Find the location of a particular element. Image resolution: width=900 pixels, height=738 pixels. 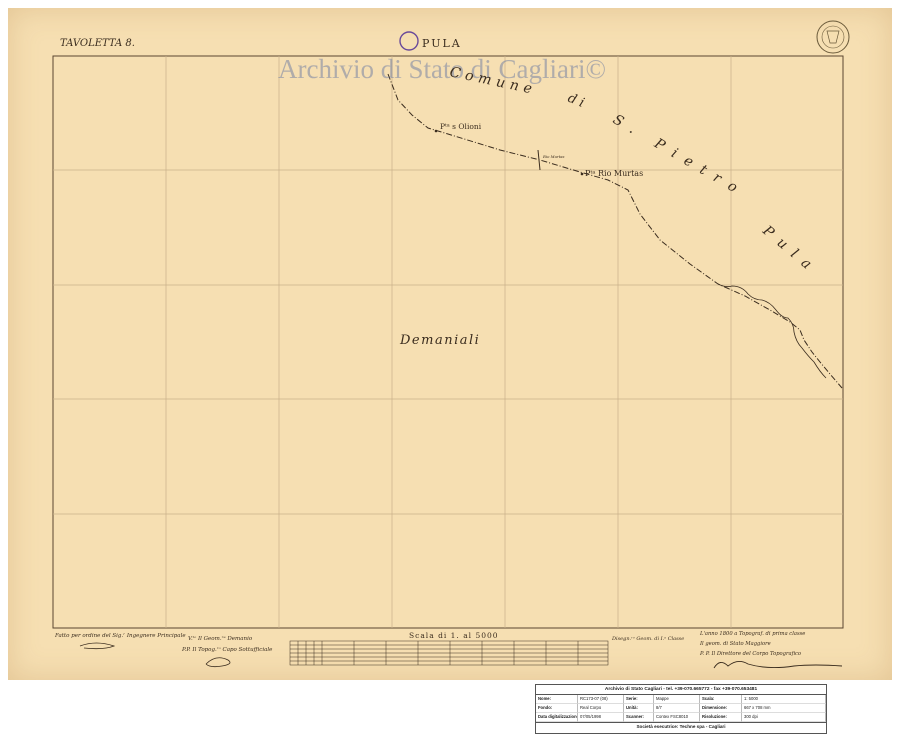

scale-caption: Scala di 1. al 5000 is located at coordinates (454, 635).